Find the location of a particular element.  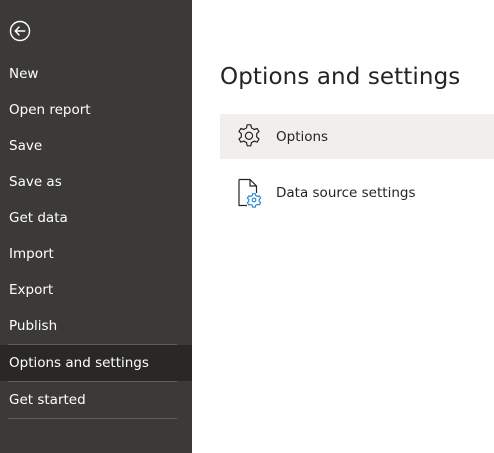

data-source-settings-label: Data source settings is located at coordinates (346, 192).